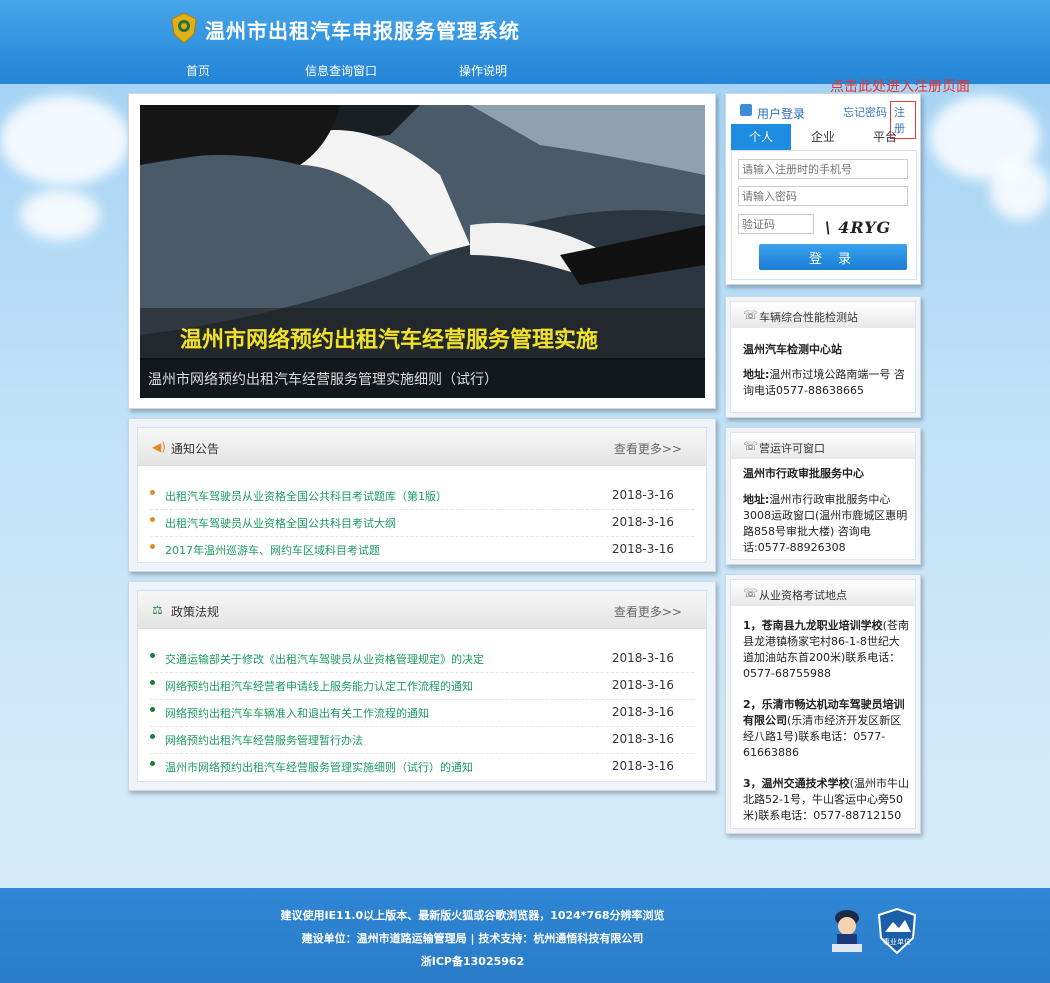  What do you see at coordinates (823, 118) in the screenshot?
I see `login-header: 用户登录 忘记密码 注册` at bounding box center [823, 118].